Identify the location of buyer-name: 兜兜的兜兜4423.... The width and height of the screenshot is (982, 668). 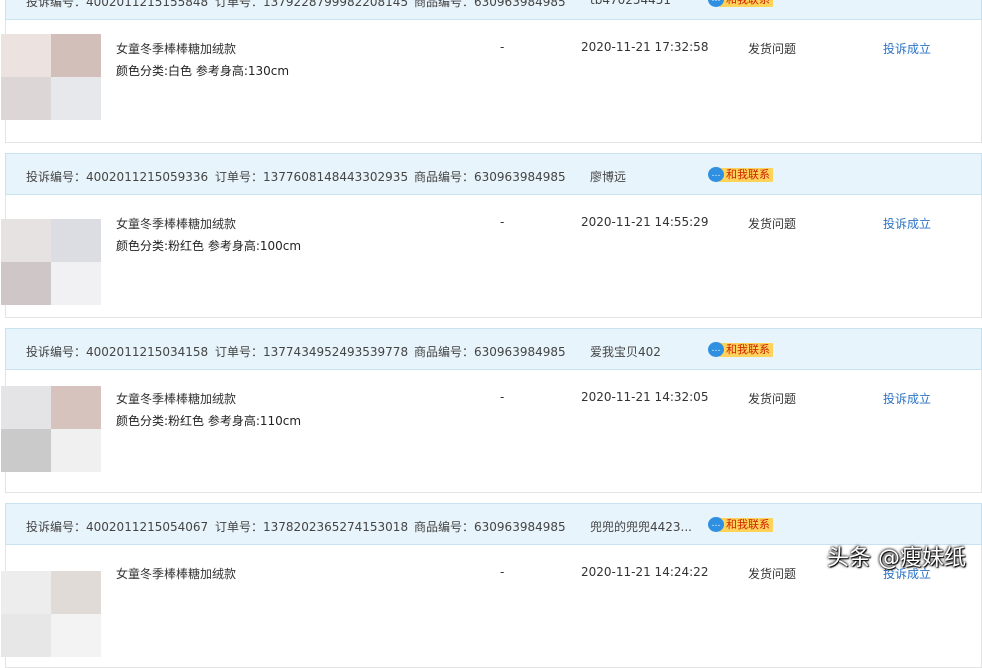
(641, 527).